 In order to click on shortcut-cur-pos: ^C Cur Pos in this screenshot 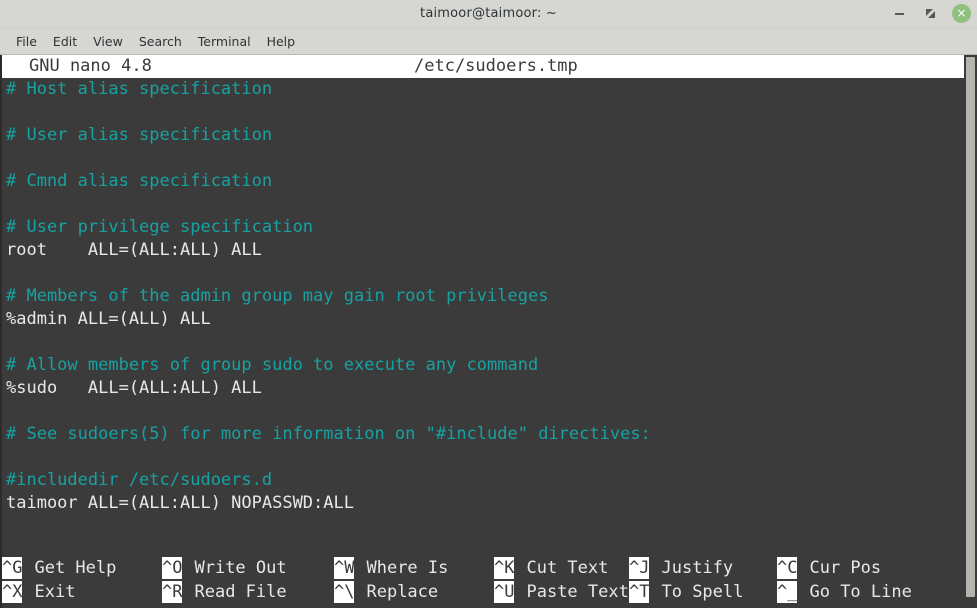, I will do `click(829, 568)`.